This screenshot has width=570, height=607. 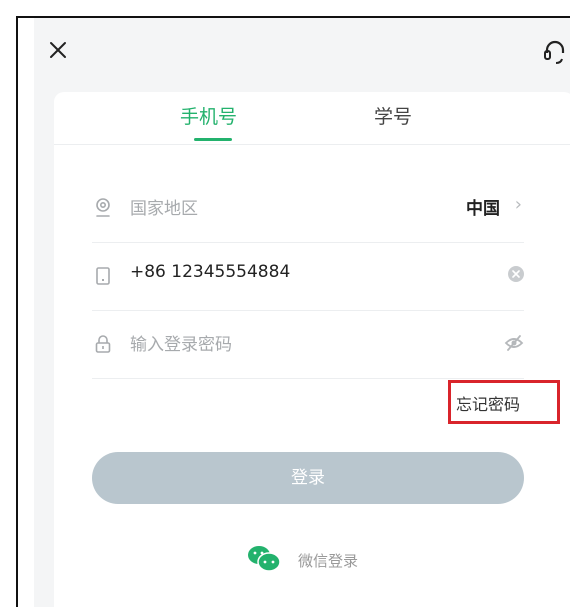 What do you see at coordinates (164, 209) in the screenshot?
I see `region-label: 国家地区` at bounding box center [164, 209].